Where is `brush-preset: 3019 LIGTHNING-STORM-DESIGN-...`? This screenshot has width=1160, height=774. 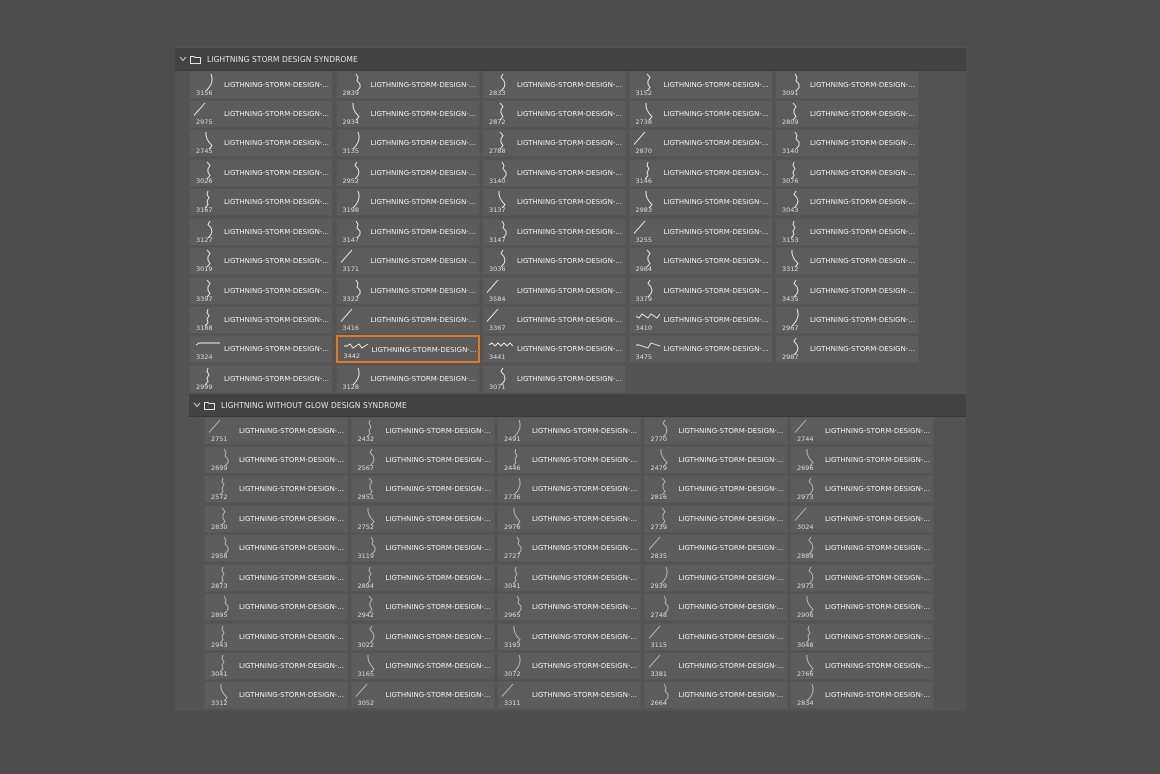
brush-preset: 3019 LIGTHNING-STORM-DESIGN-... is located at coordinates (261, 261).